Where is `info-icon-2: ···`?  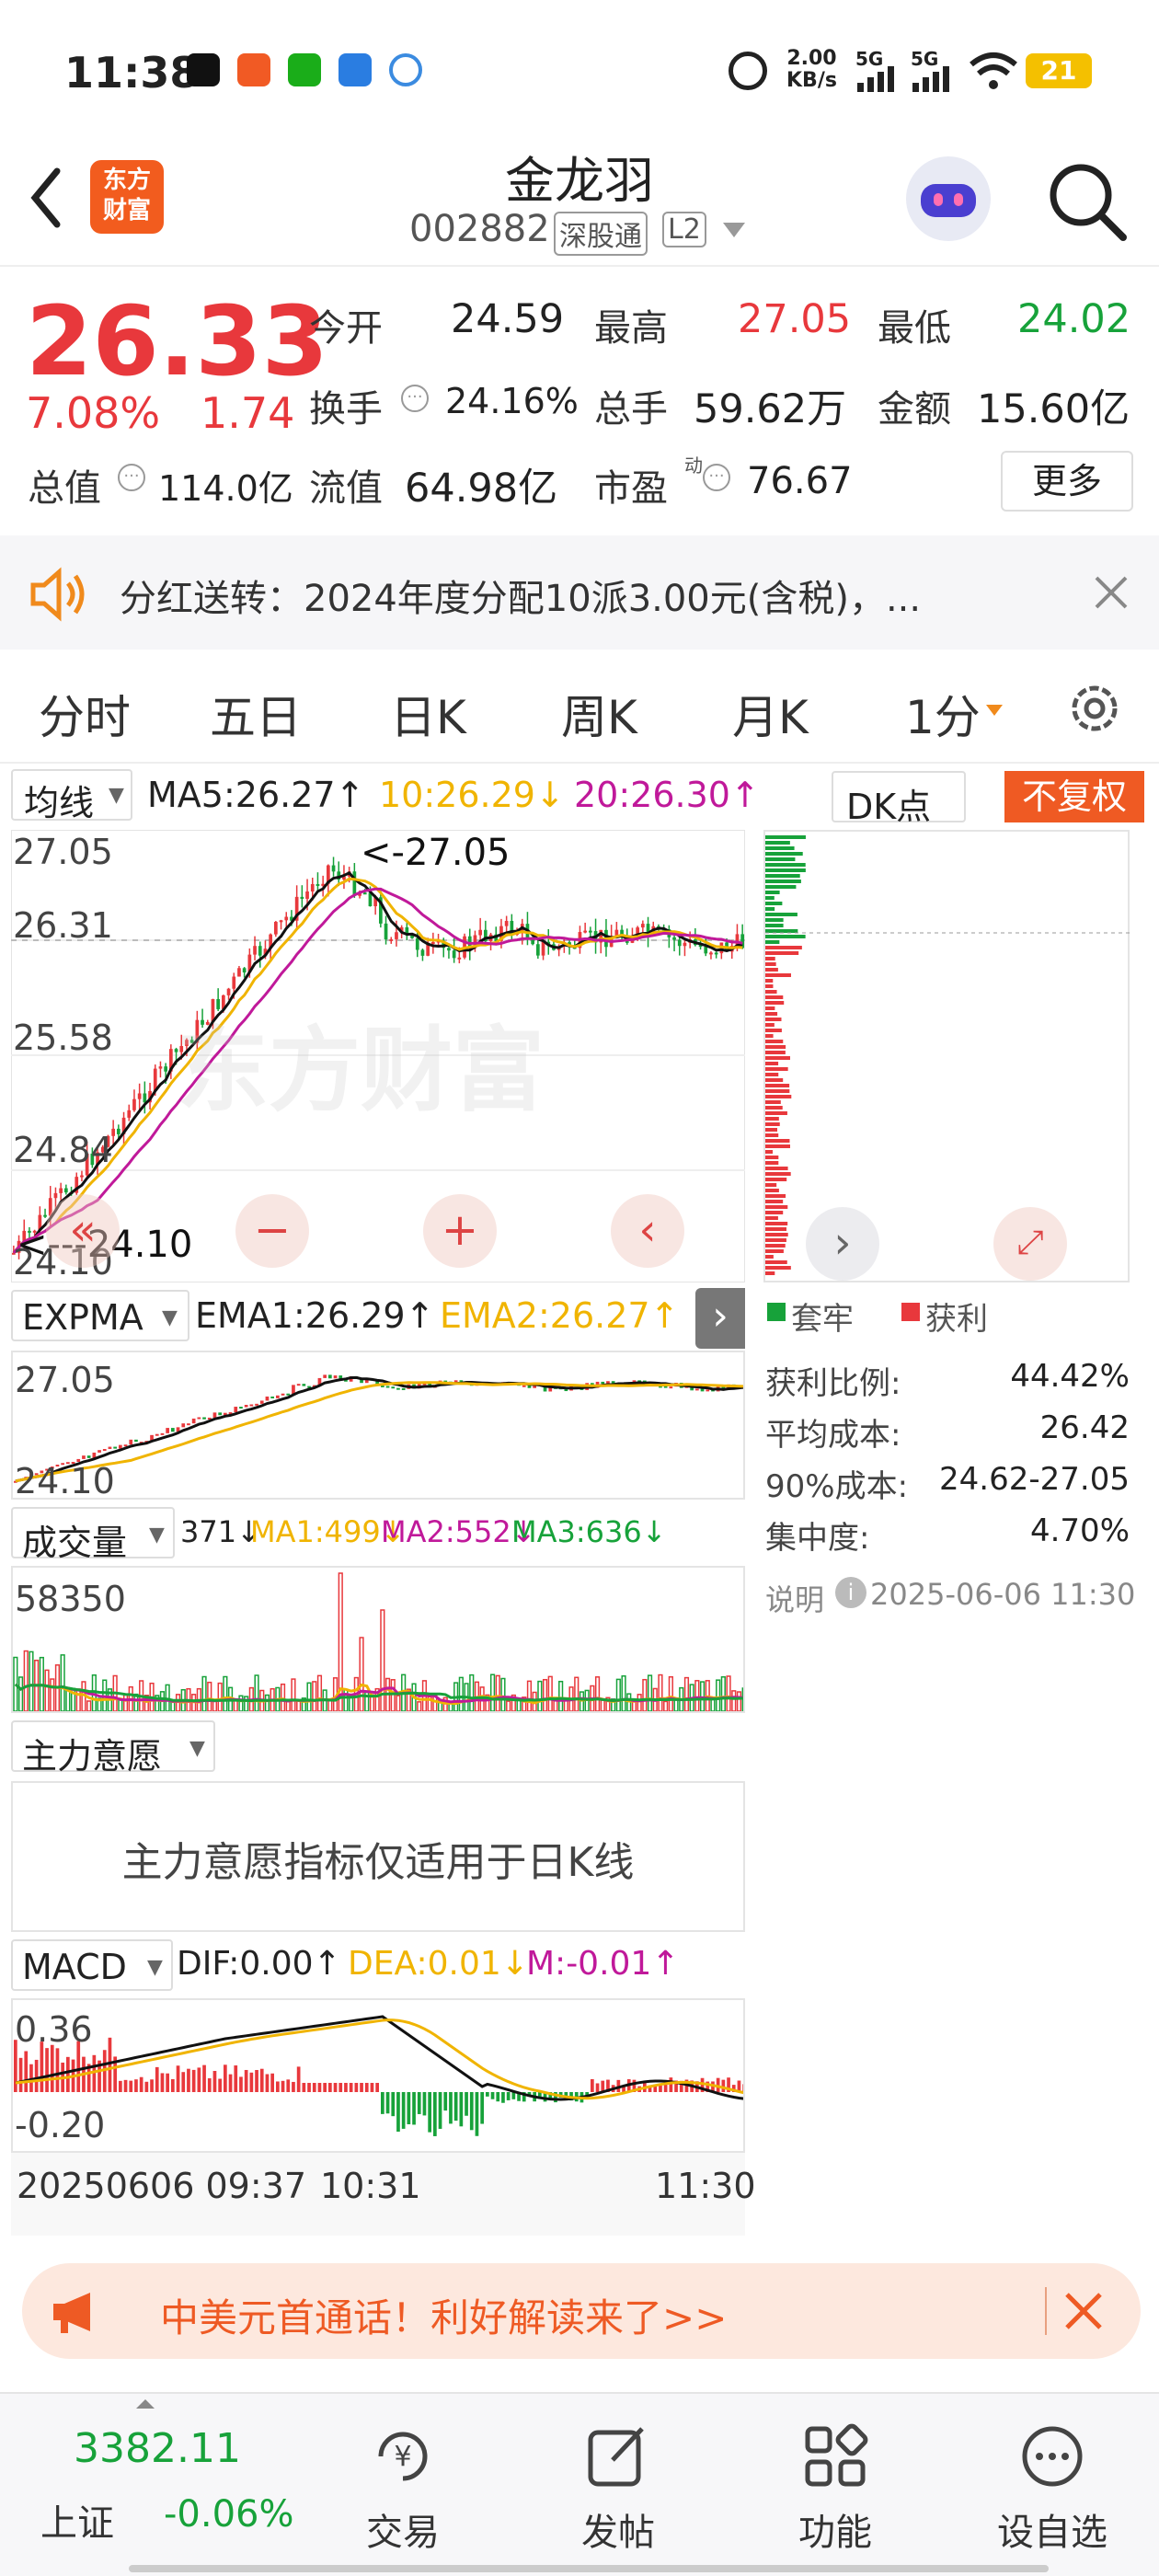
info-icon-2: ··· is located at coordinates (131, 477).